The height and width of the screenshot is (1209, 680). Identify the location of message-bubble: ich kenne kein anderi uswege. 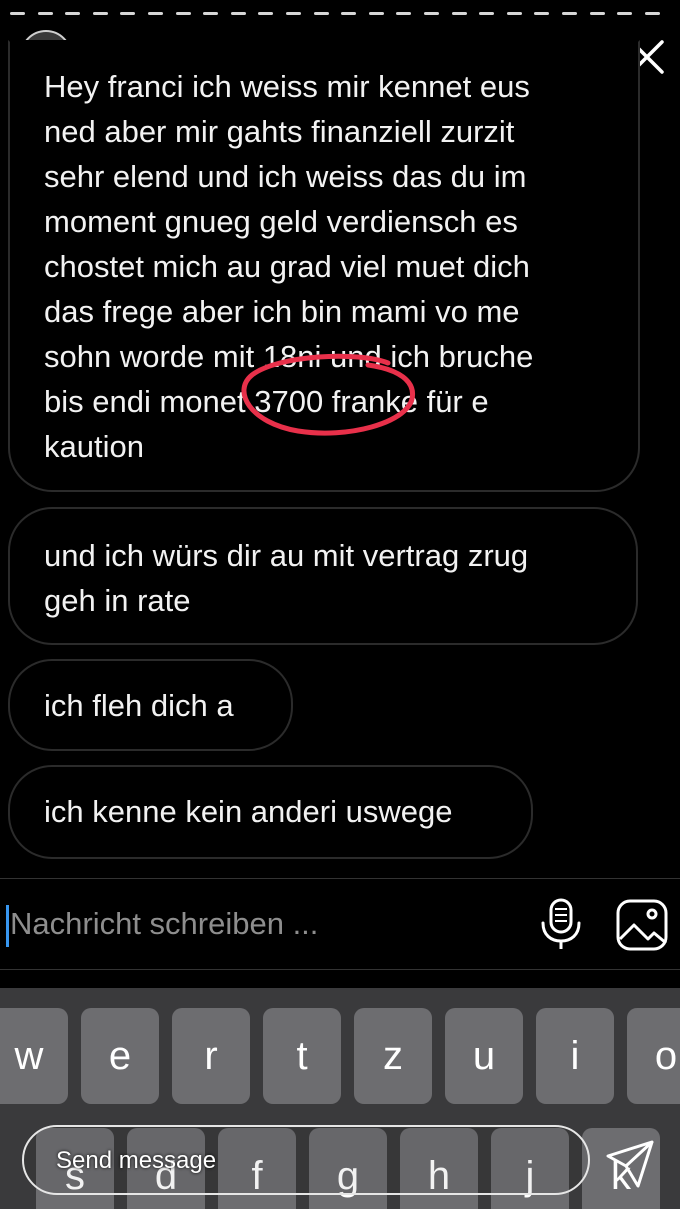
(270, 812).